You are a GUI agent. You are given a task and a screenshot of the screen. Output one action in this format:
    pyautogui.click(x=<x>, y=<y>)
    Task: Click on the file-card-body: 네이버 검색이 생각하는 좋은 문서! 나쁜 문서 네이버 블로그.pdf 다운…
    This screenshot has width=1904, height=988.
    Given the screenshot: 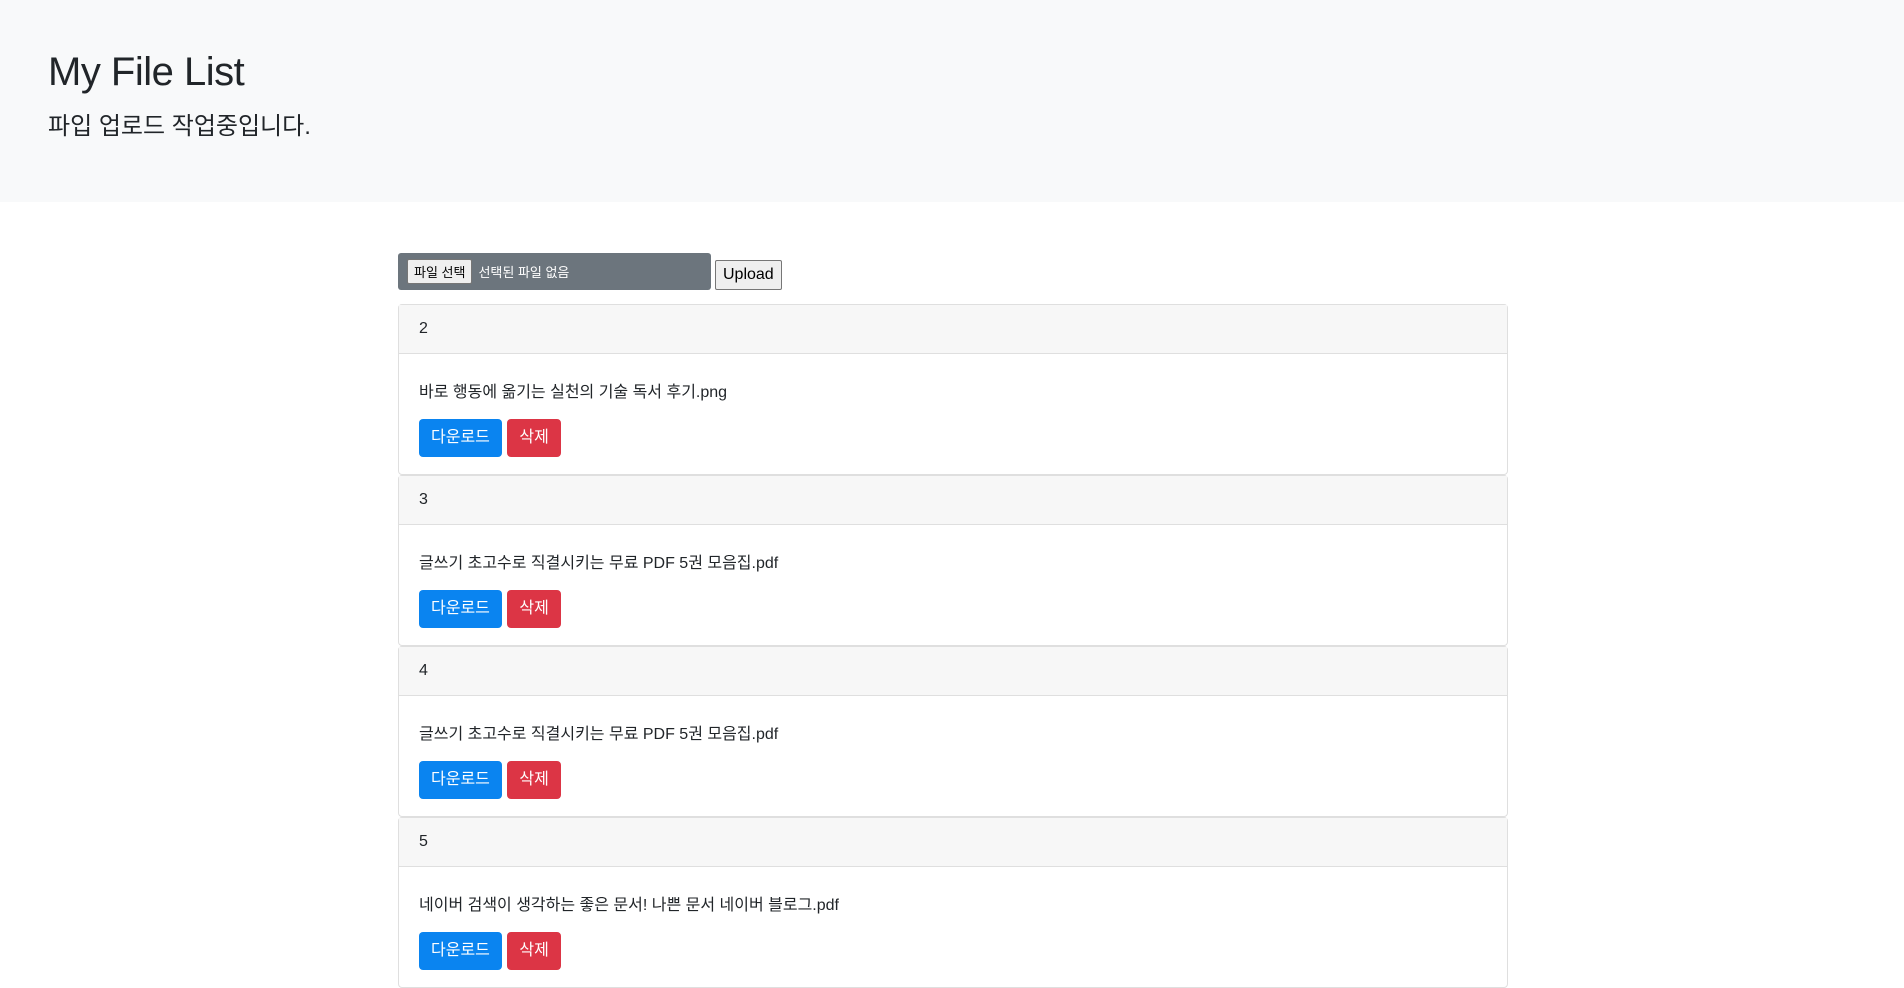 What is the action you would take?
    pyautogui.click(x=953, y=927)
    